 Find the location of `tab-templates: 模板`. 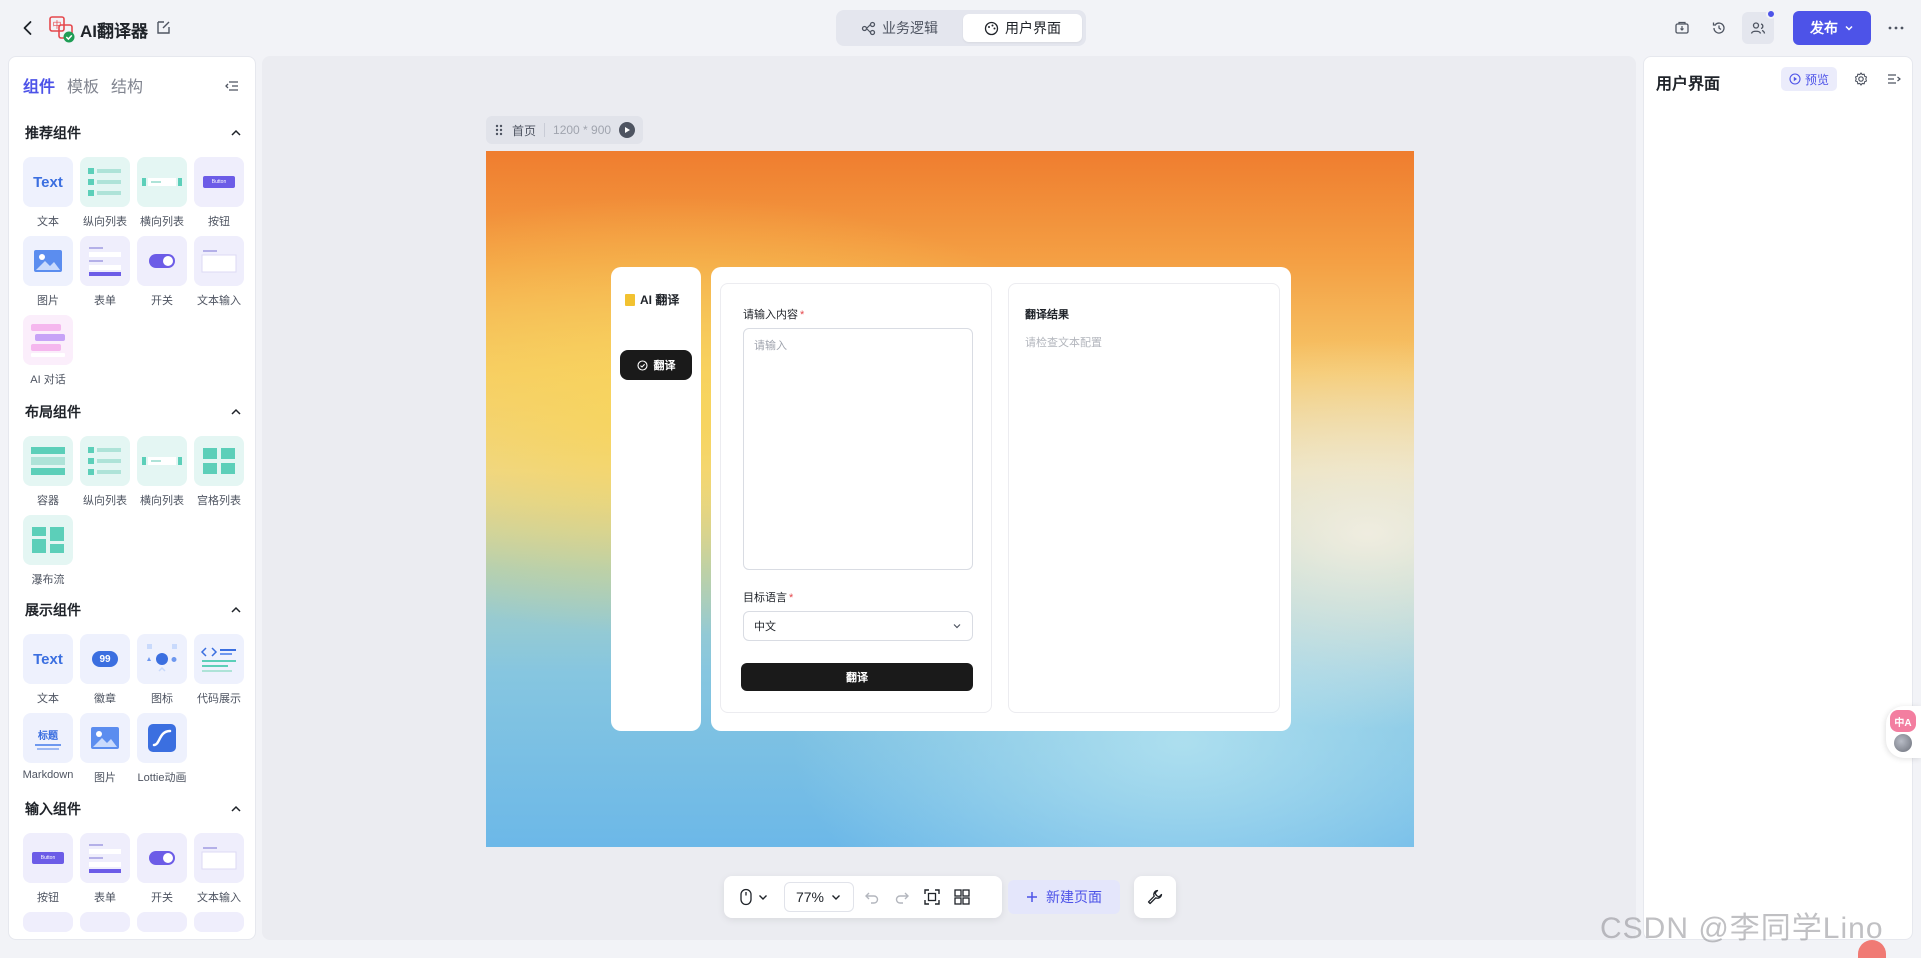

tab-templates: 模板 is located at coordinates (83, 85).